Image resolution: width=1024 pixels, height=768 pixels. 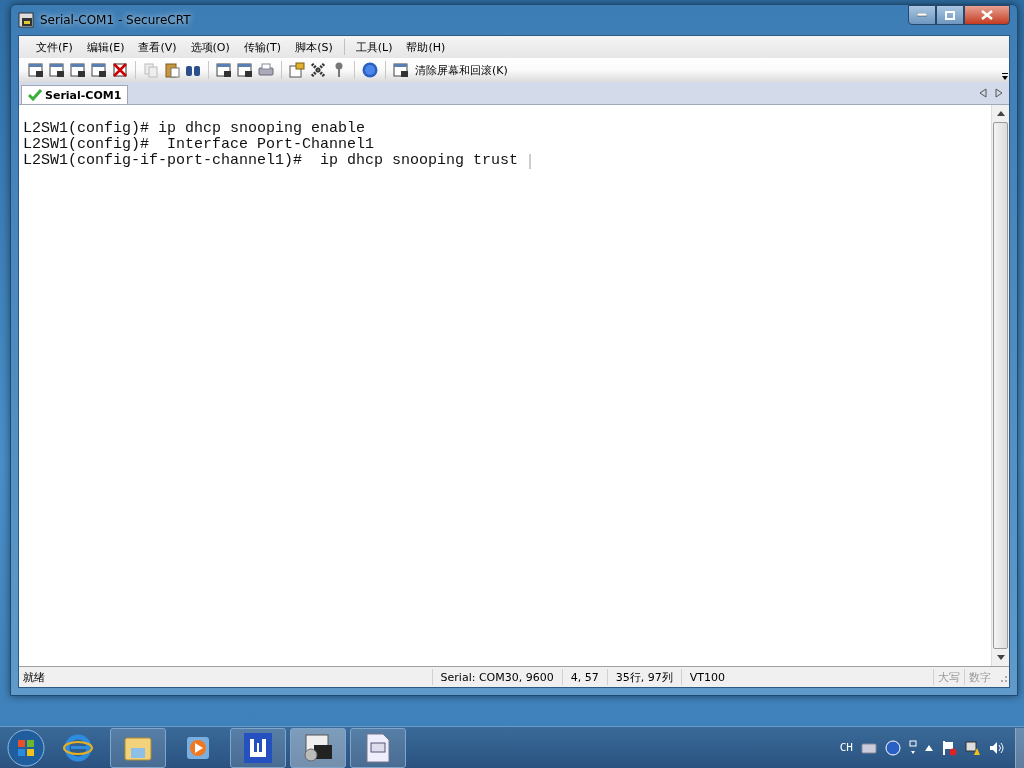 I want to click on app-icon, so click(x=26, y=20).